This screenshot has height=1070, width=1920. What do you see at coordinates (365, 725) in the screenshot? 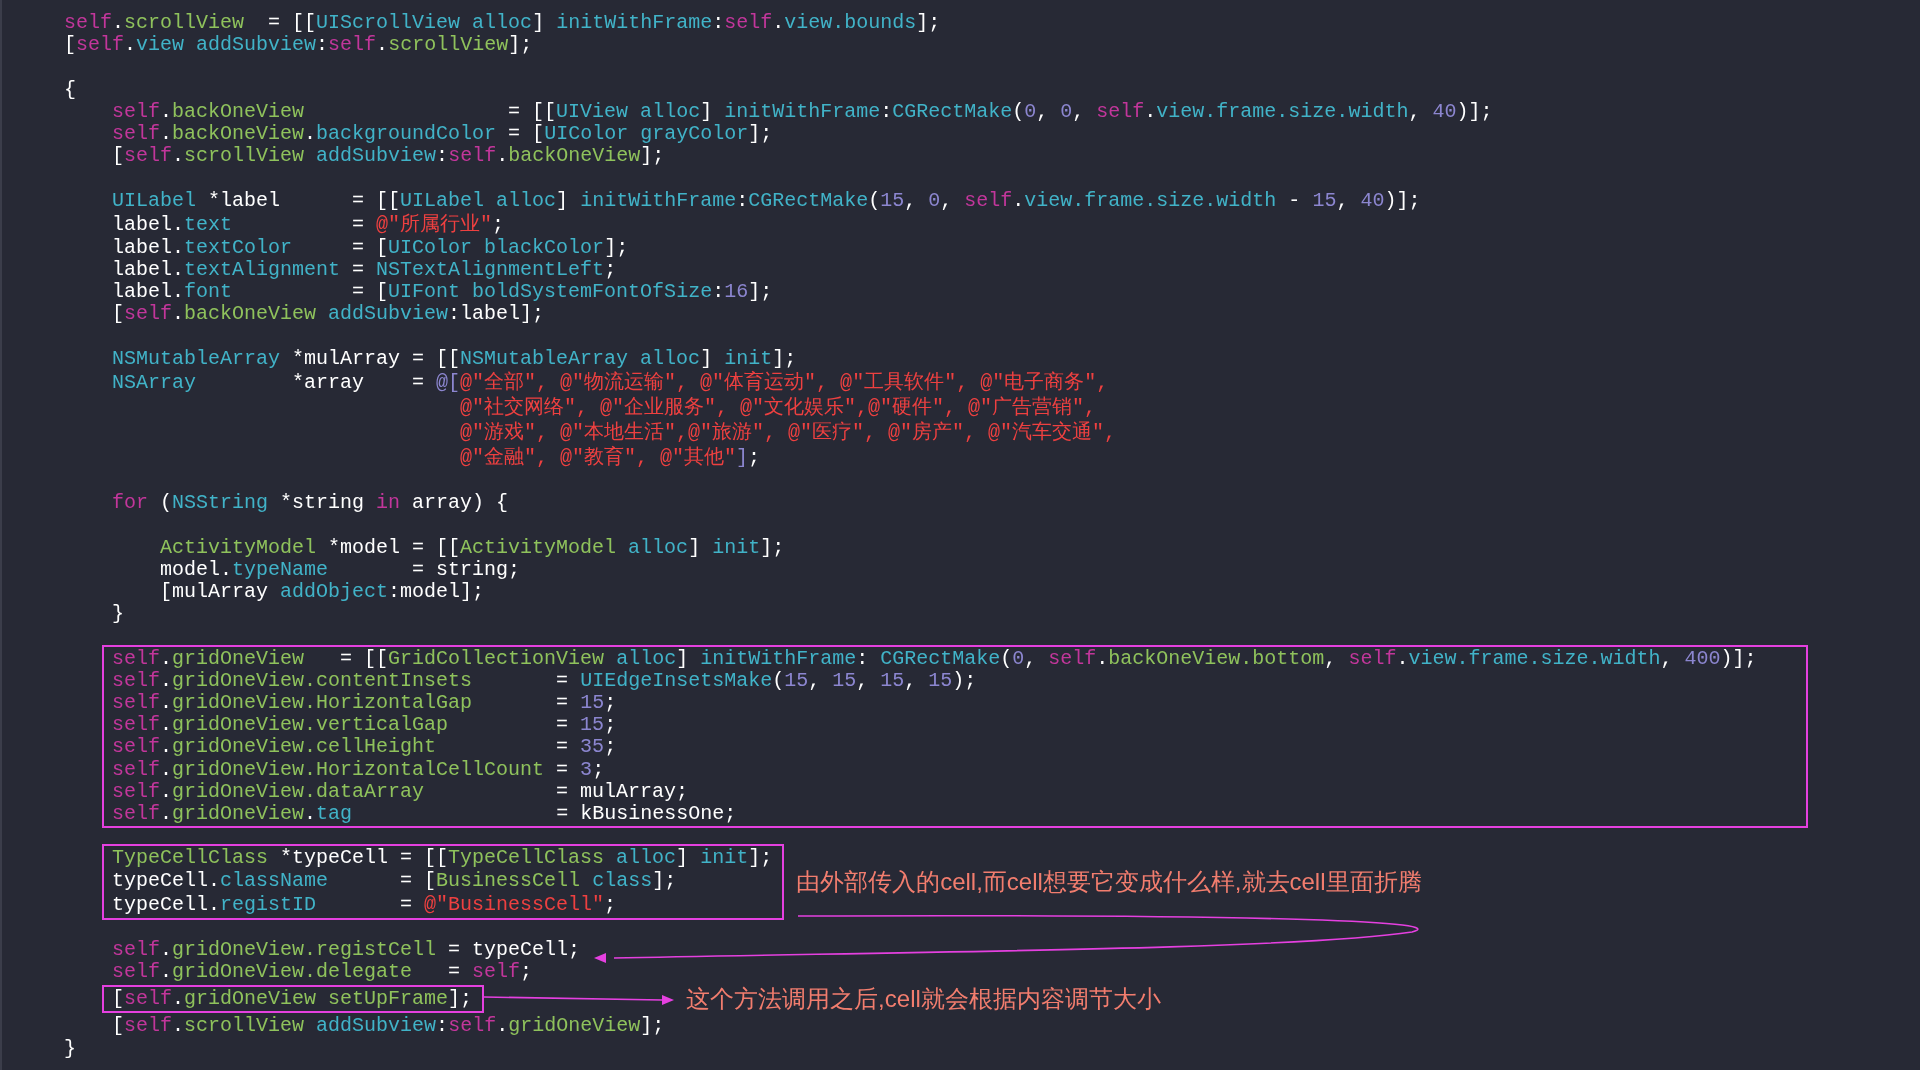
I see `code-line: self.gridOneView.verticalGap = 15;` at bounding box center [365, 725].